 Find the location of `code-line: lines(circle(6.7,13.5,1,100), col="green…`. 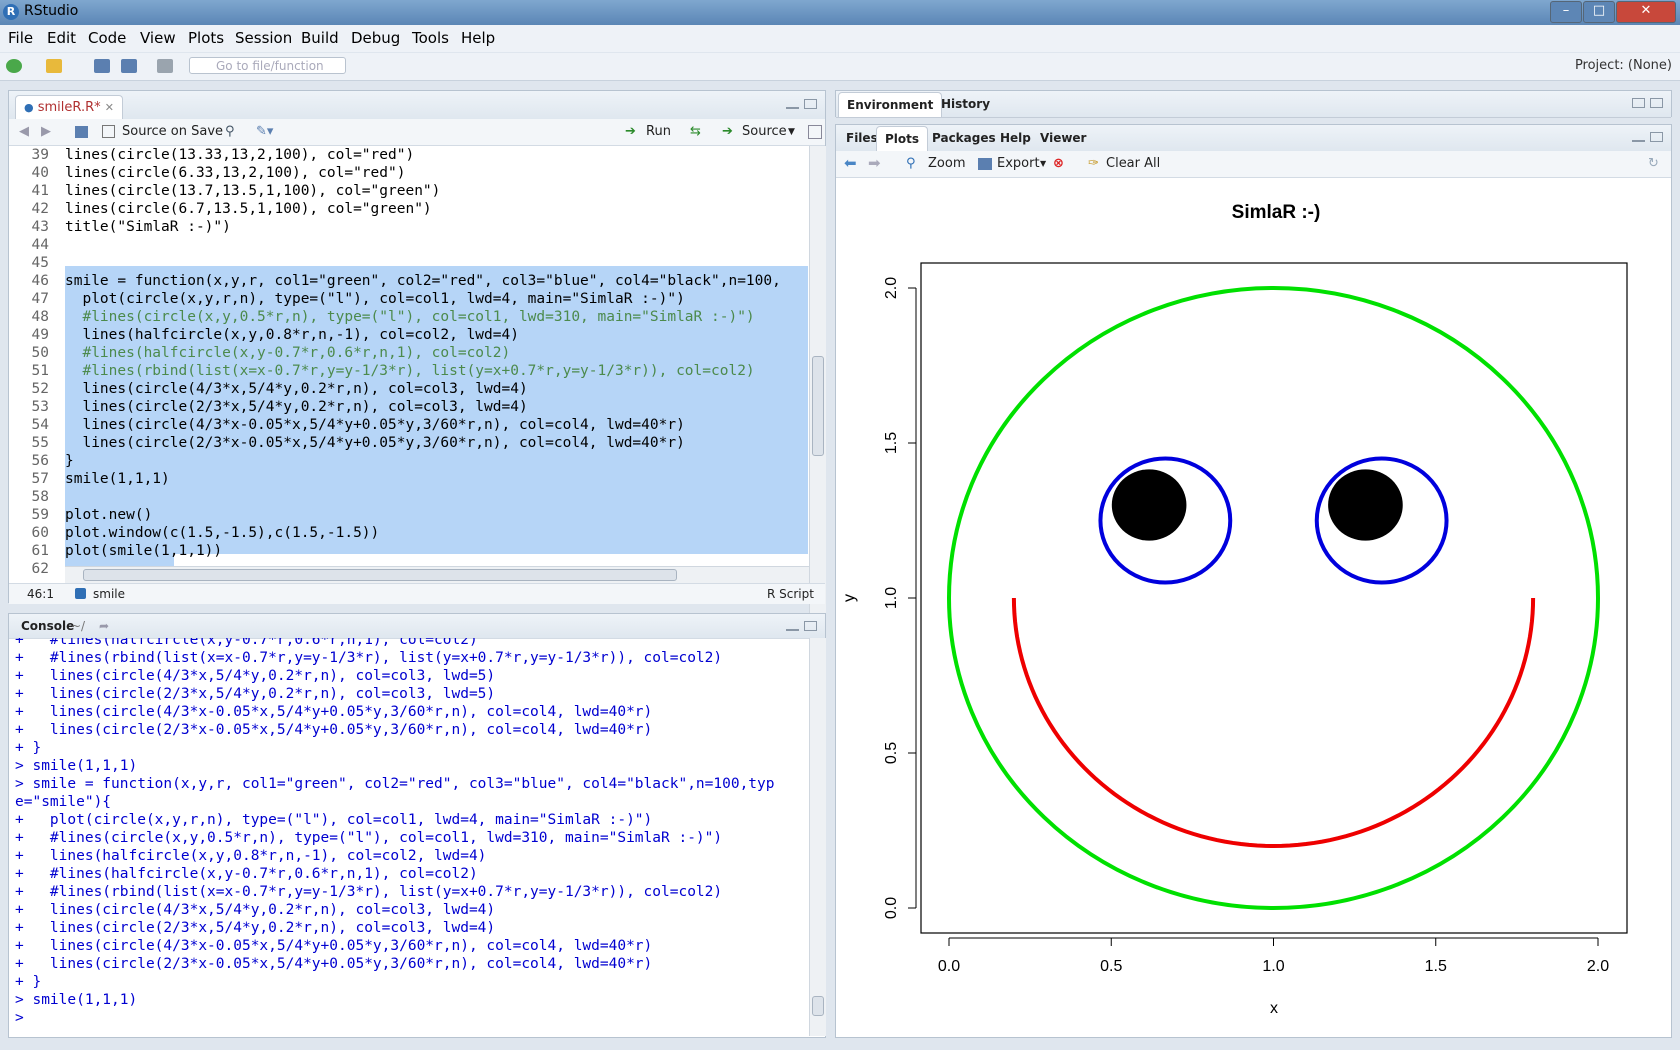

code-line: lines(circle(6.7,13.5,1,100), col="green… is located at coordinates (248, 209).